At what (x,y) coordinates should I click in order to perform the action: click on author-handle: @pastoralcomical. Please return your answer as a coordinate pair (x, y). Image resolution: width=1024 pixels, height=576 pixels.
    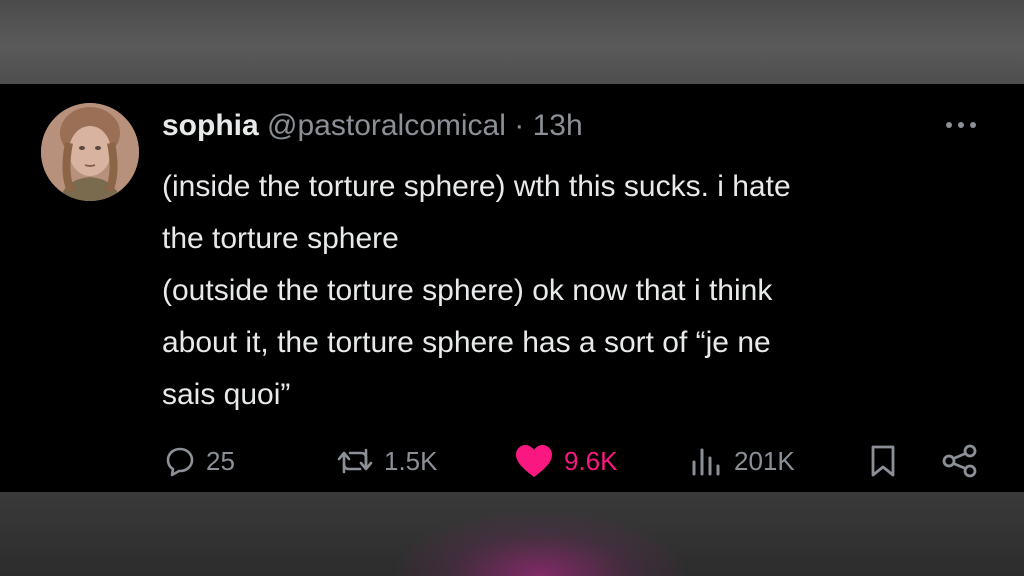
    Looking at the image, I should click on (386, 125).